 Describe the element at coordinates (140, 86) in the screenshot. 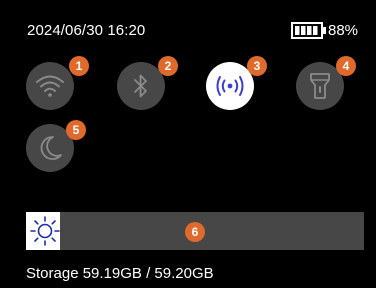

I see `bluetooth-icon` at that location.